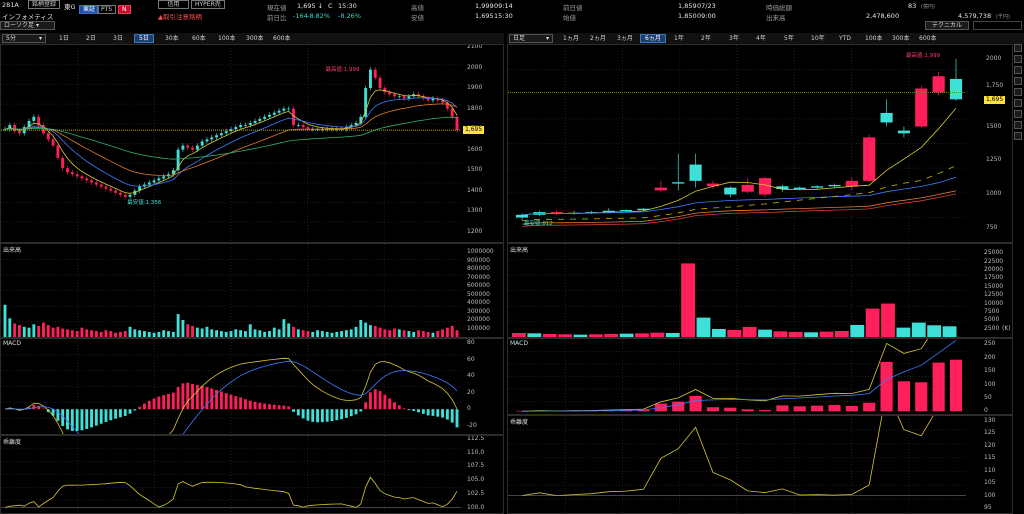 This screenshot has height=514, width=1024. I want to click on chart-type-select: ローソク足 ▾, so click(27, 25).